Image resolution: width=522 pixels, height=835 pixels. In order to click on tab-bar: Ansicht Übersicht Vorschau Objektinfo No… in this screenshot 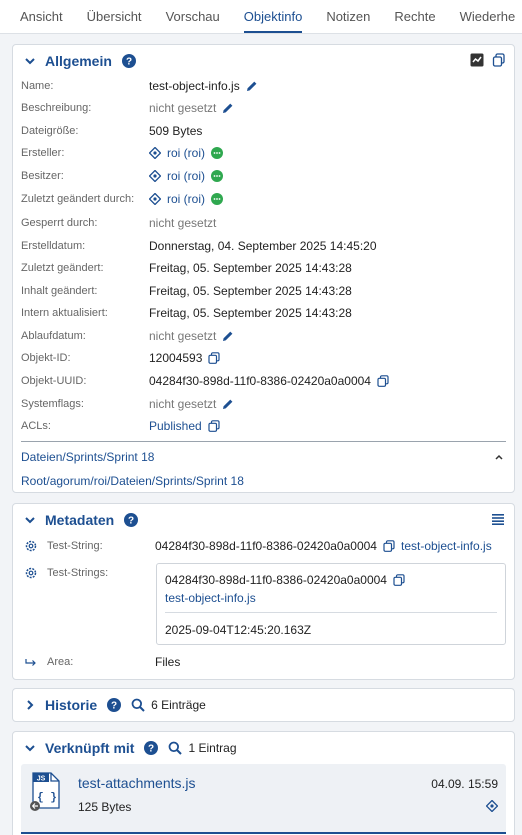, I will do `click(261, 17)`.